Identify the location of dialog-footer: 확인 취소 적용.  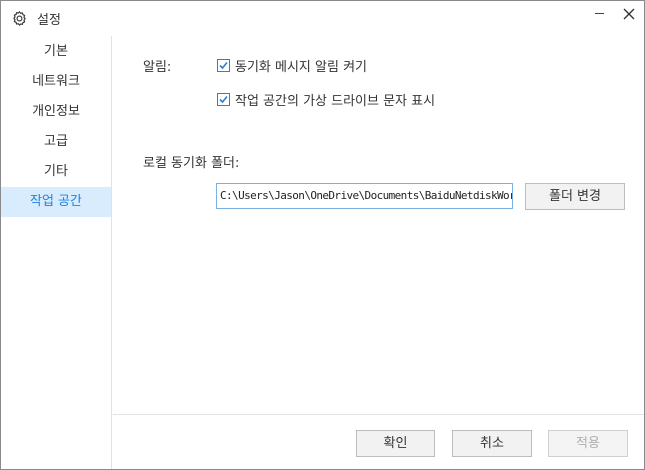
(378, 441).